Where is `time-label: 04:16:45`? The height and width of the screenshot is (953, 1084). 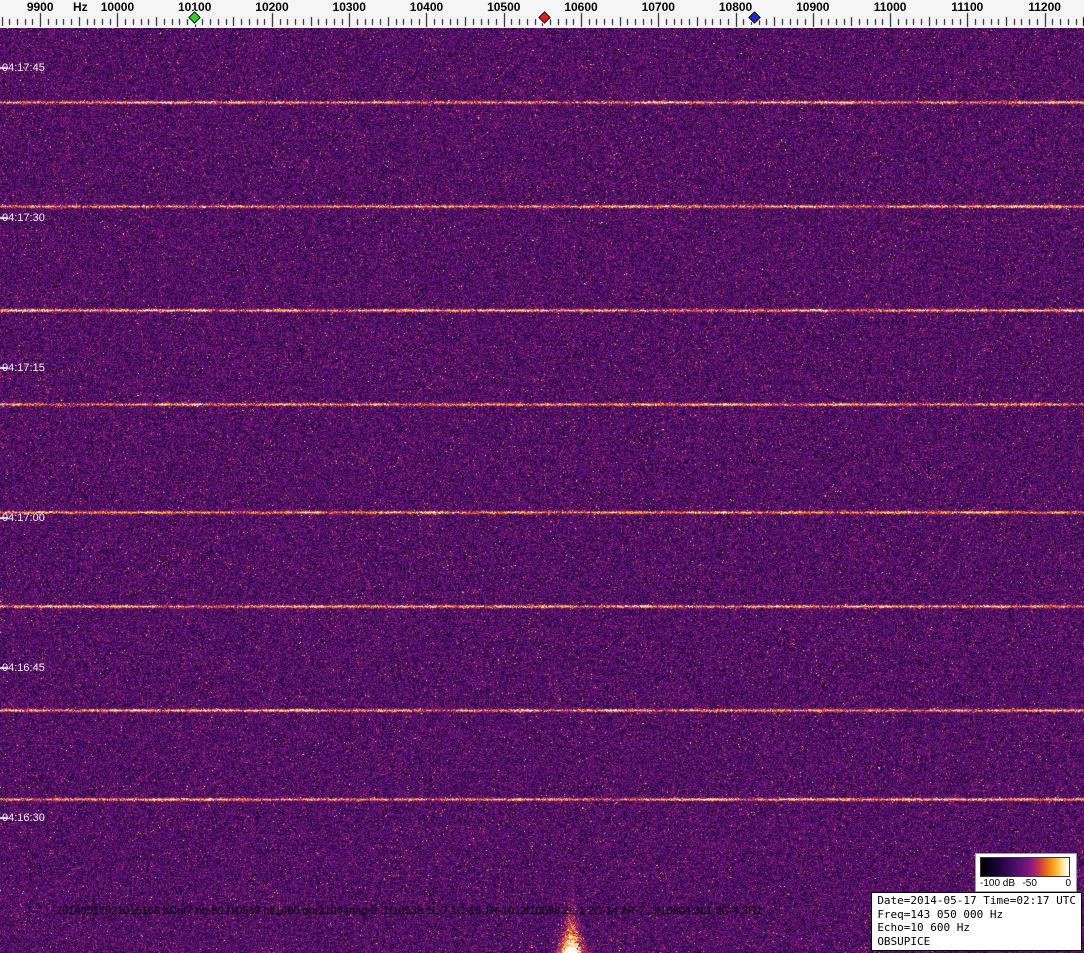
time-label: 04:16:45 is located at coordinates (23, 668).